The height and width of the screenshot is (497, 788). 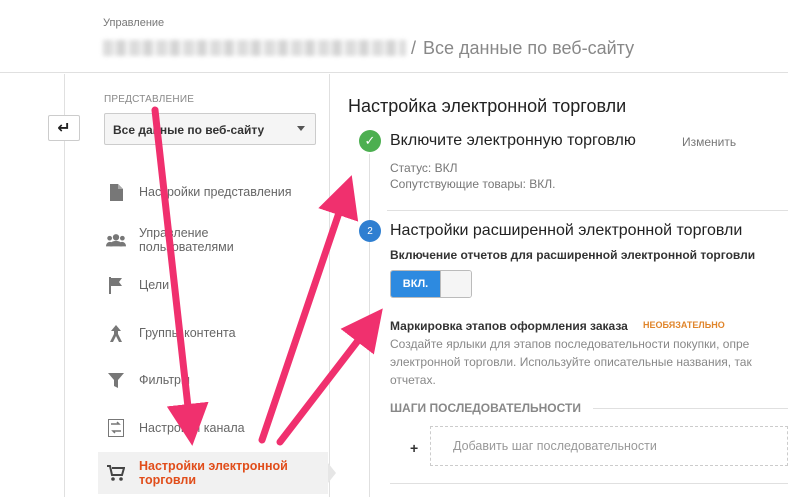 What do you see at coordinates (254, 48) in the screenshot?
I see `account-name-blurred` at bounding box center [254, 48].